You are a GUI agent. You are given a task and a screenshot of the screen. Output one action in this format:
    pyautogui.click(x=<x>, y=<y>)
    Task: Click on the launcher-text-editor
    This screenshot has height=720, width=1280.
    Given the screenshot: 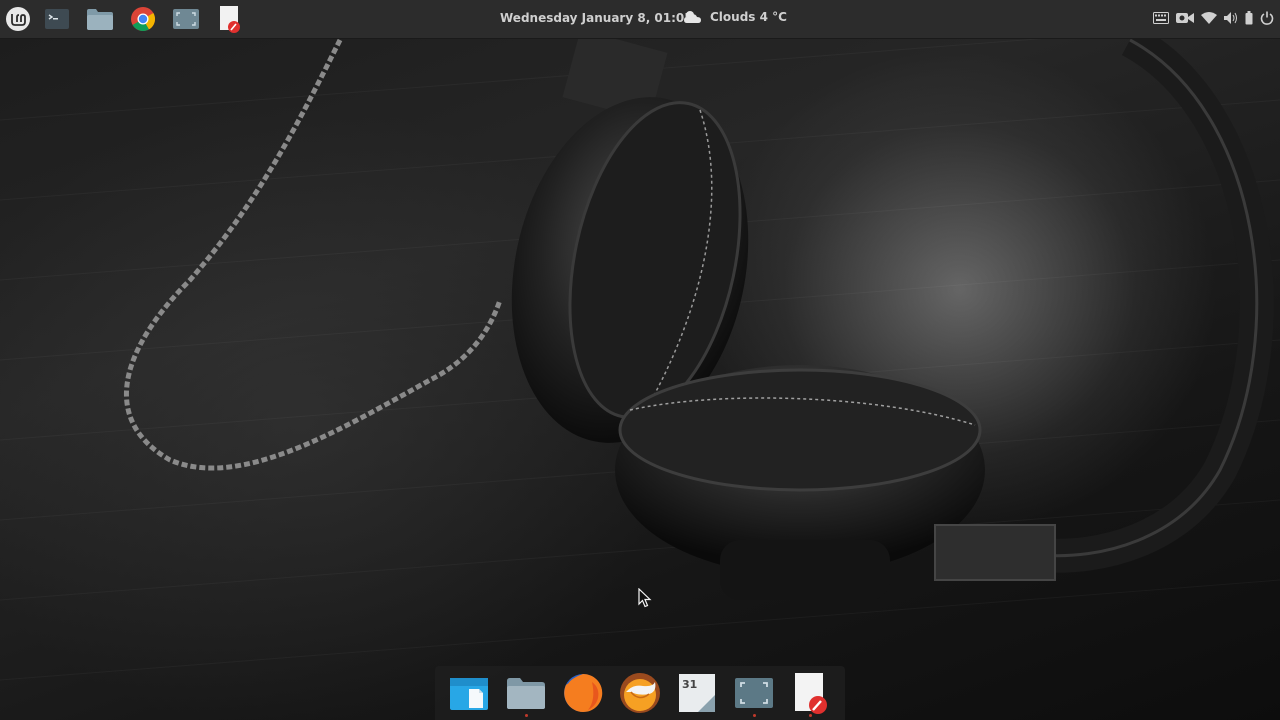 What is the action you would take?
    pyautogui.click(x=229, y=19)
    